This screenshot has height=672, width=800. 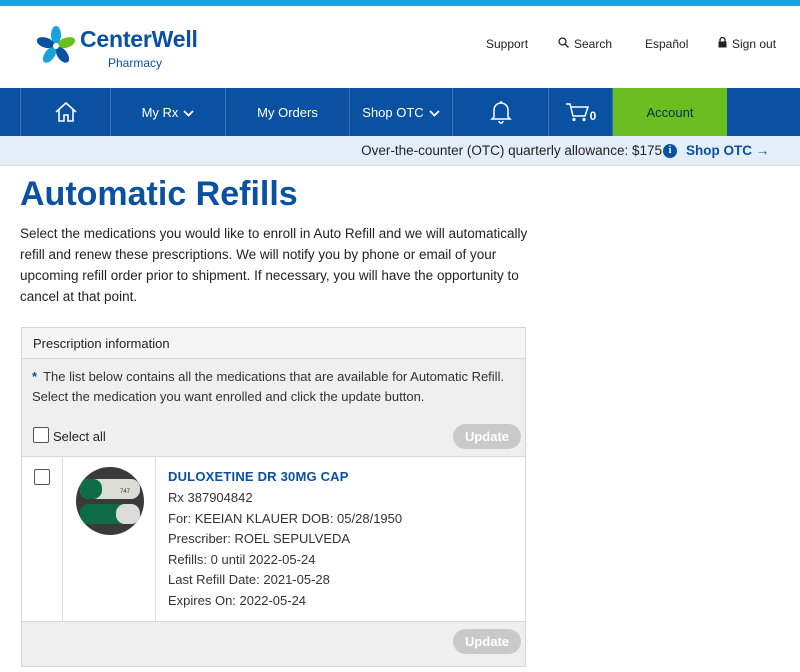 What do you see at coordinates (41, 435) in the screenshot?
I see `select-all-checkbox` at bounding box center [41, 435].